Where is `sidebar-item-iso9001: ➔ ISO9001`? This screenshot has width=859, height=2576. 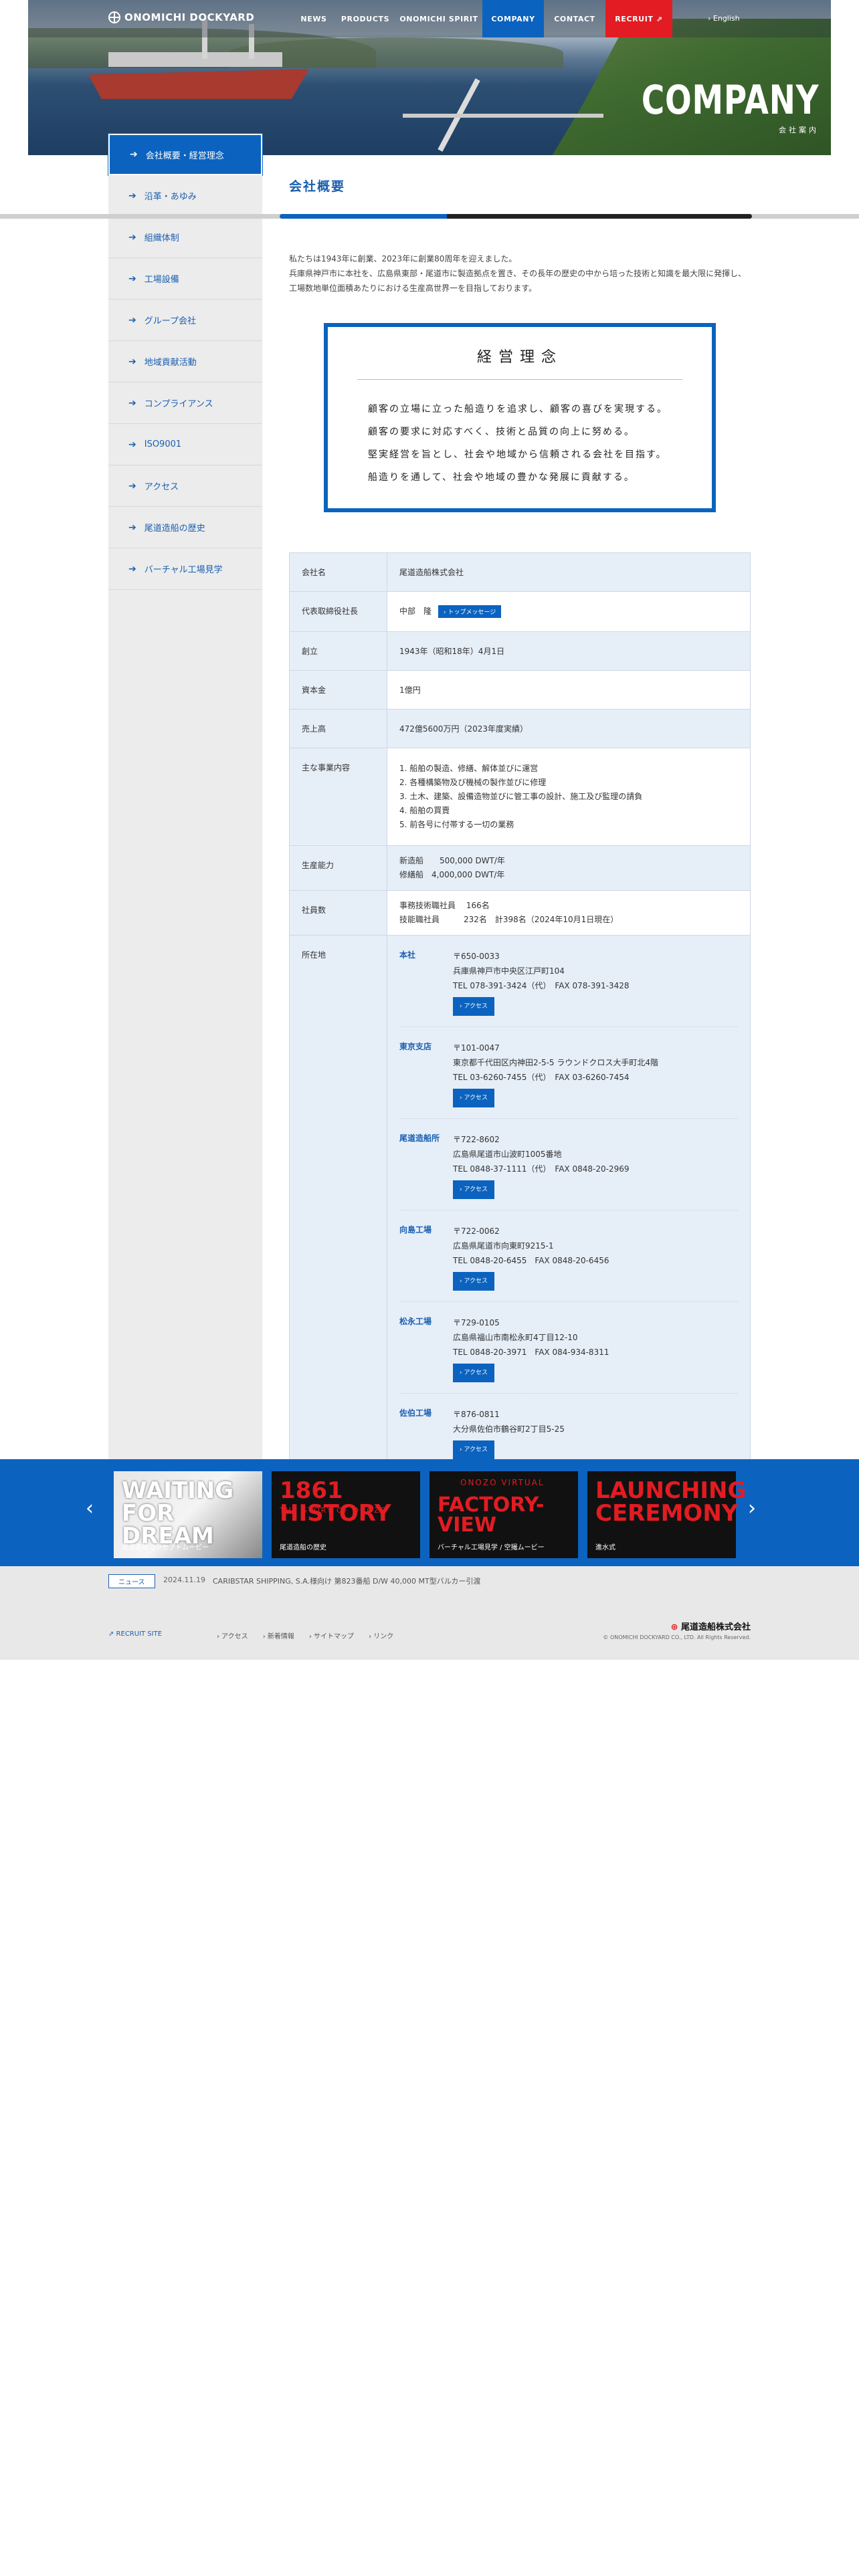 sidebar-item-iso9001: ➔ ISO9001 is located at coordinates (185, 444).